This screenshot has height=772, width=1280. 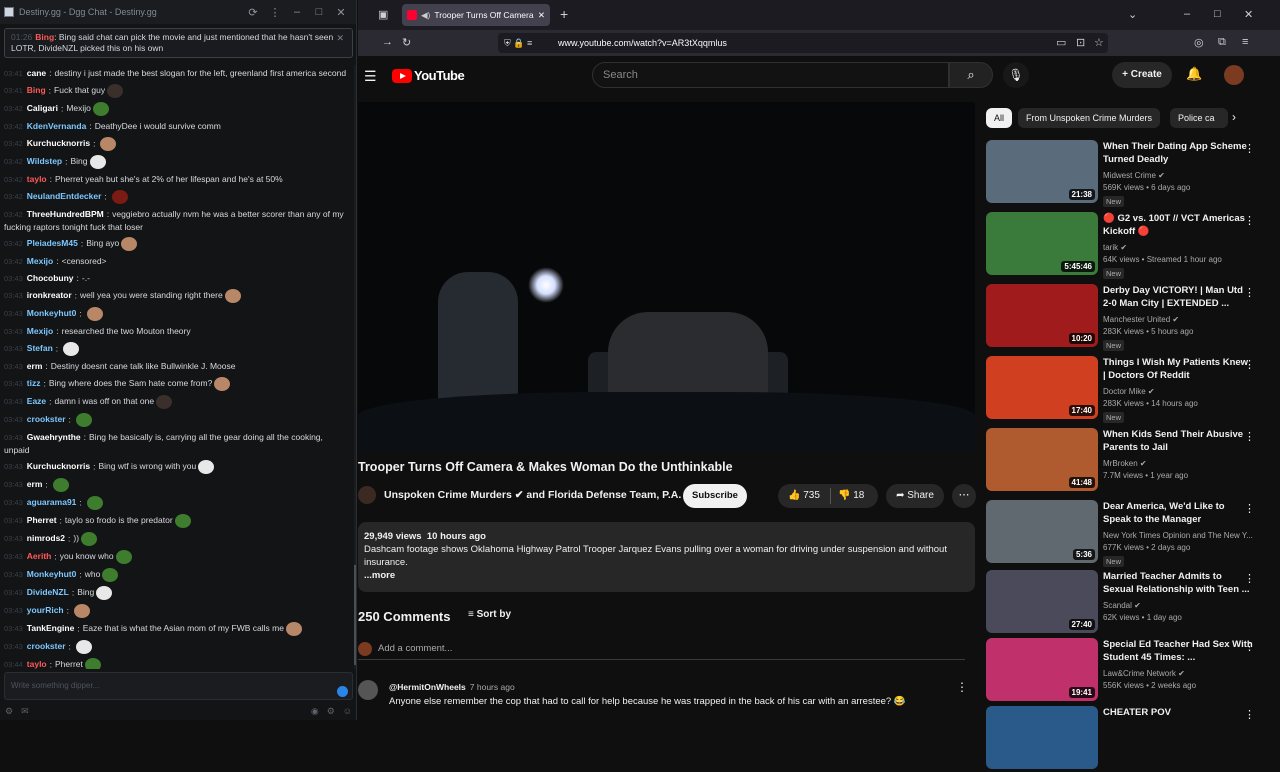 I want to click on chip-all: All, so click(x=999, y=118).